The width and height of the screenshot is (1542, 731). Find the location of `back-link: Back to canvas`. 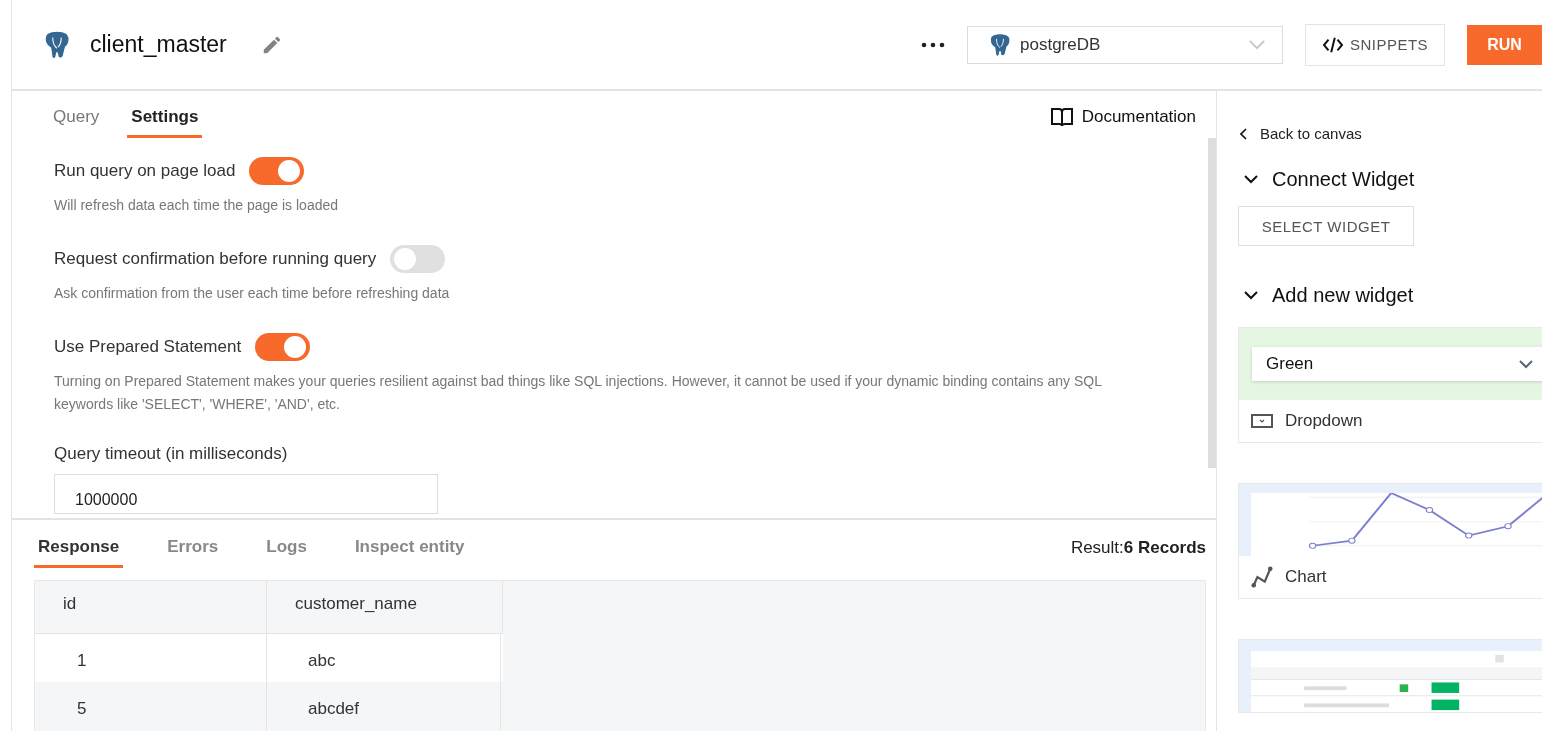

back-link: Back to canvas is located at coordinates (1301, 133).